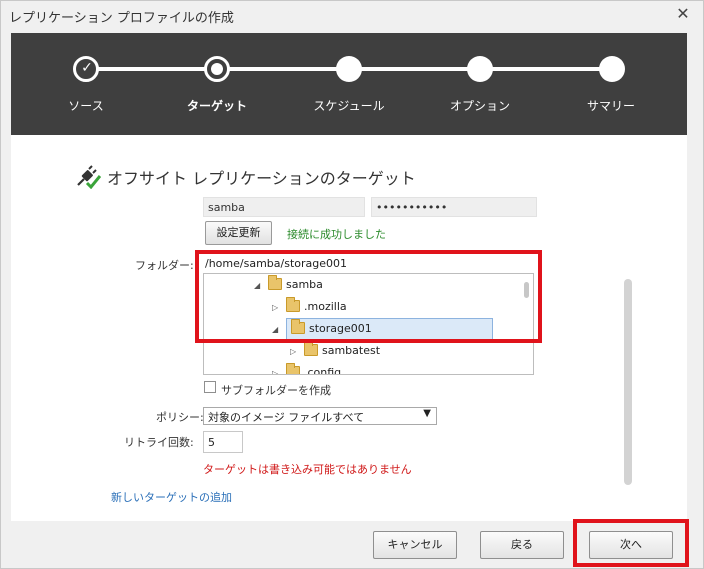 Image resolution: width=704 pixels, height=569 pixels. I want to click on retry-count-input: 5, so click(223, 442).